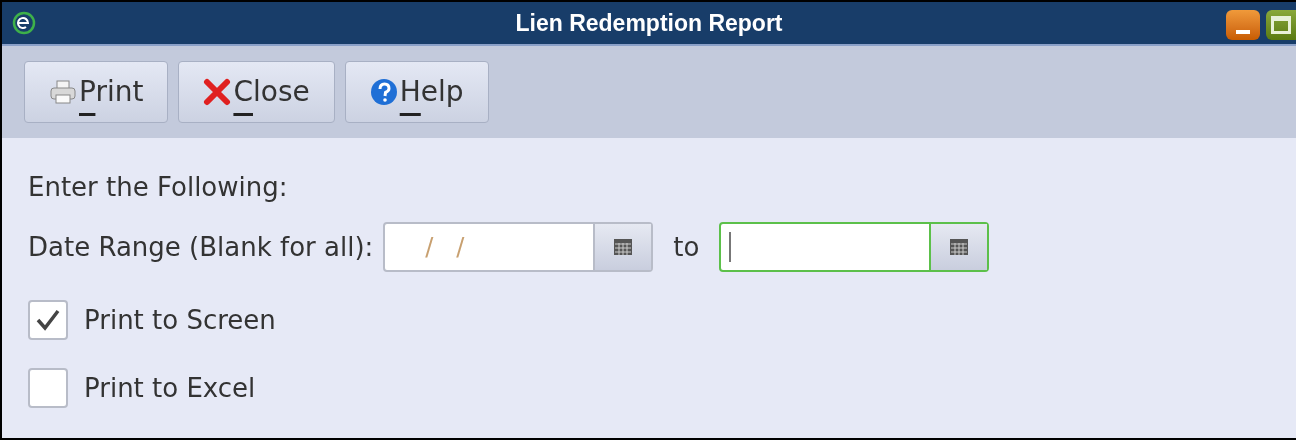 The width and height of the screenshot is (1296, 440). Describe the element at coordinates (170, 388) in the screenshot. I see `checkbox-label: Print to Excel` at that location.